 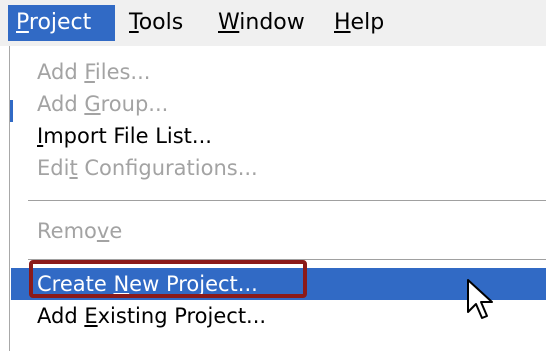 What do you see at coordinates (229, 22) in the screenshot?
I see `menu-window-mnemonic: W` at bounding box center [229, 22].